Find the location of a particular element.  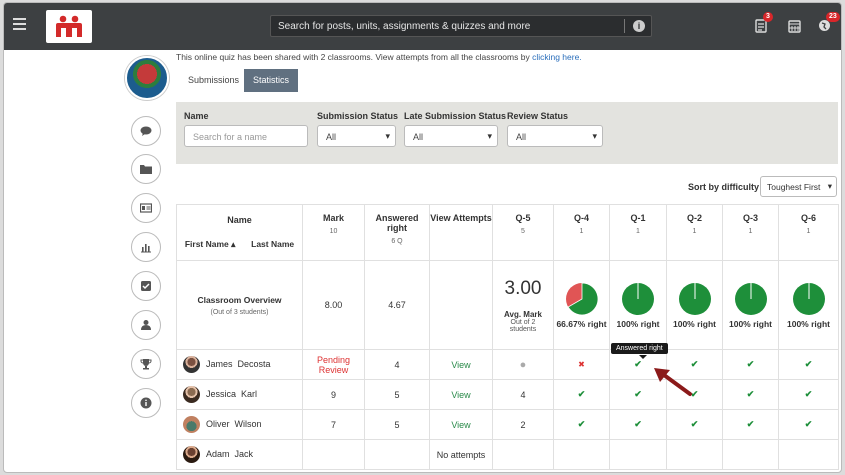

overview-avg-cell: 3.00 Avg. Mark Out of 2 students is located at coordinates (523, 305).